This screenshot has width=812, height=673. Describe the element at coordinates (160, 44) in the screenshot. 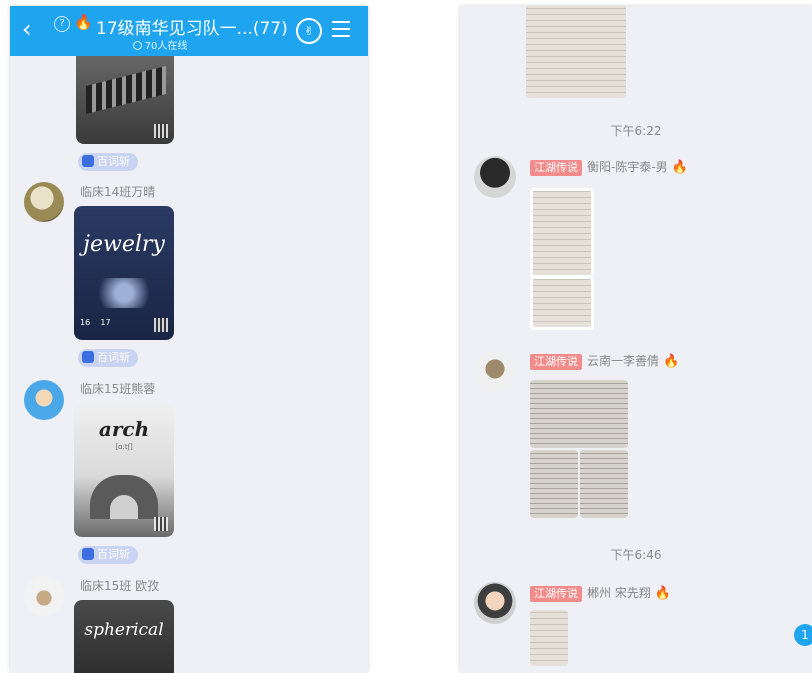

I see `online-status: 70人在线` at that location.